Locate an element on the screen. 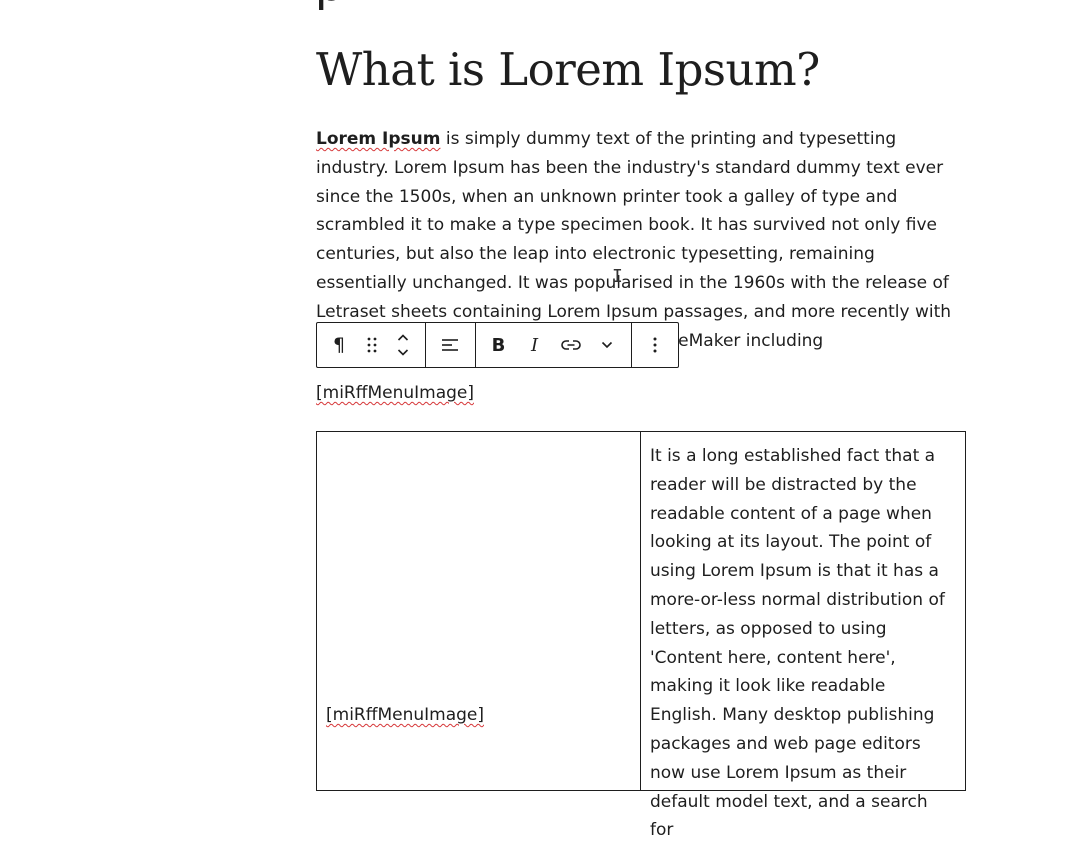 This screenshot has height=845, width=1068. italic-icon: I is located at coordinates (534, 345).